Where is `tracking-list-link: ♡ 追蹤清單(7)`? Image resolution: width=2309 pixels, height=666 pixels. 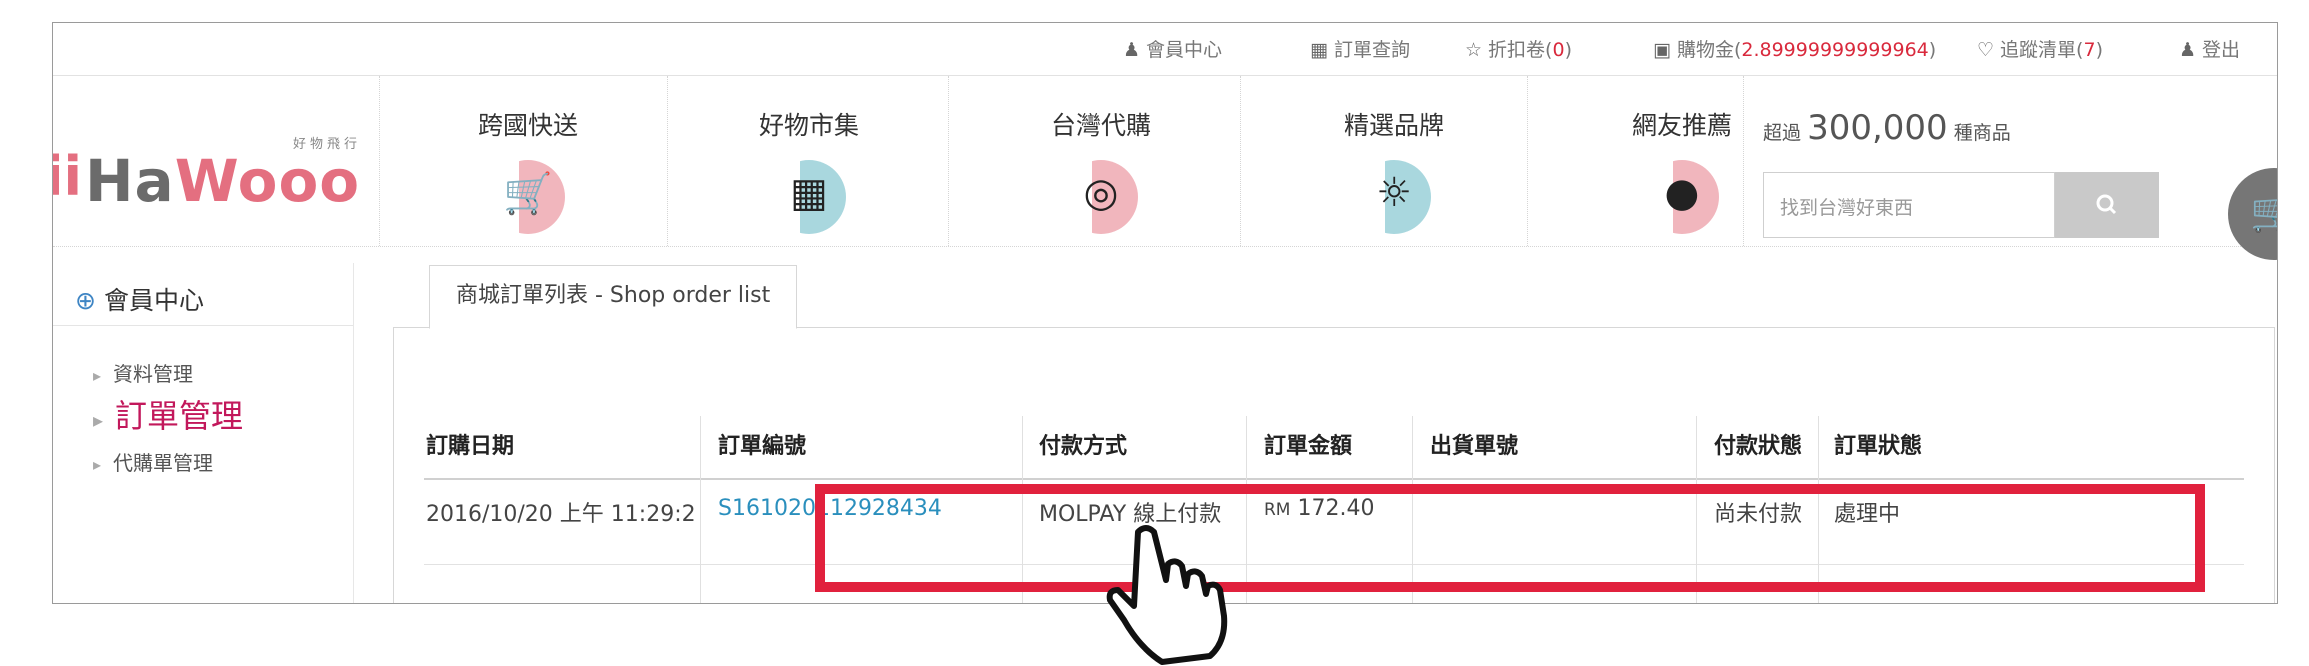
tracking-list-link: ♡ 追蹤清單(7) is located at coordinates (2040, 48).